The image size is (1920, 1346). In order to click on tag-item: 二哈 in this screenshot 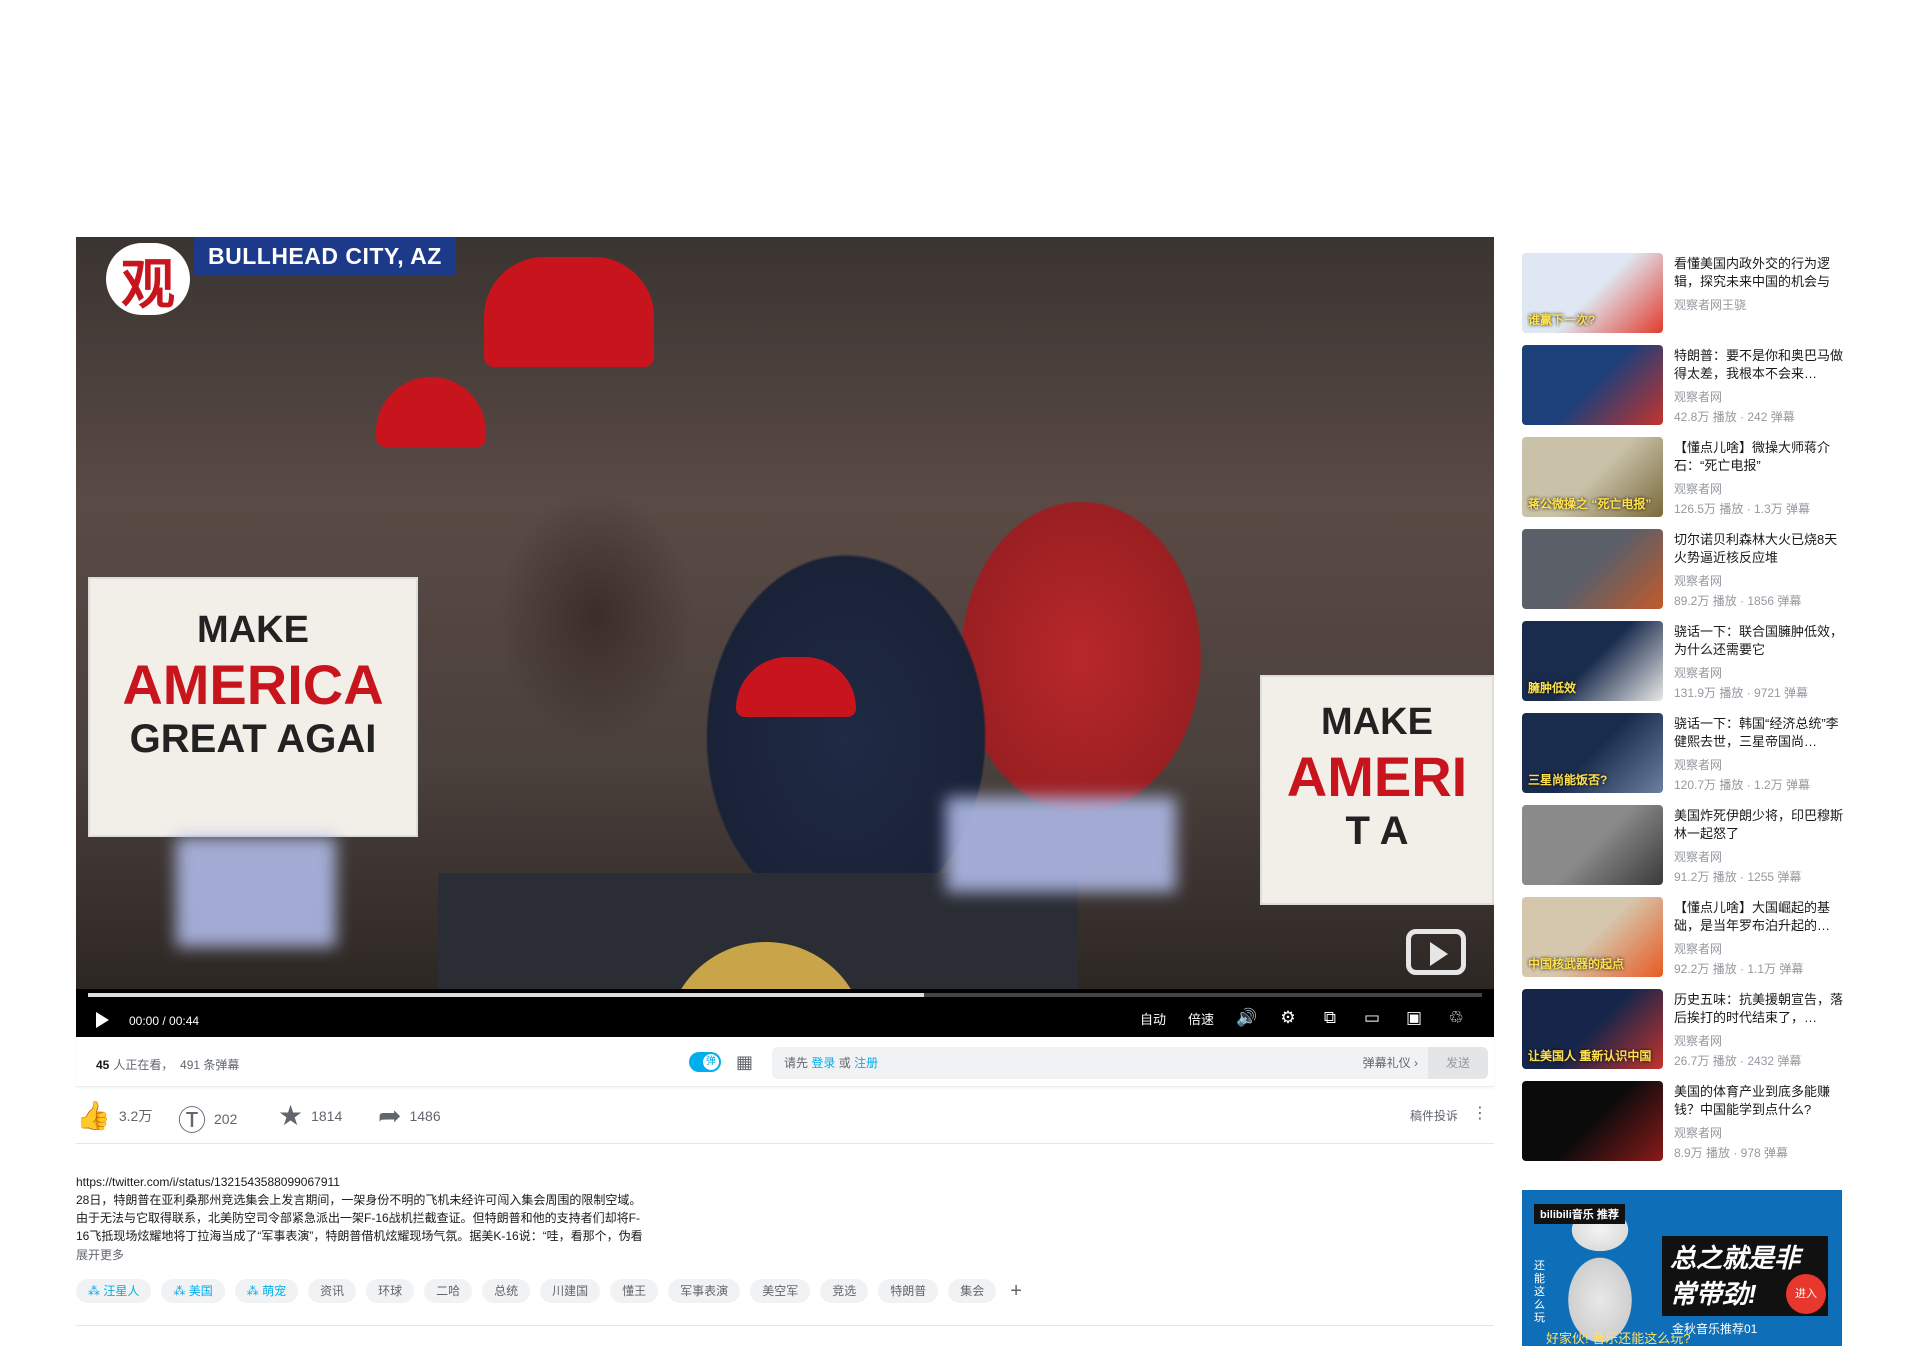, I will do `click(448, 1291)`.